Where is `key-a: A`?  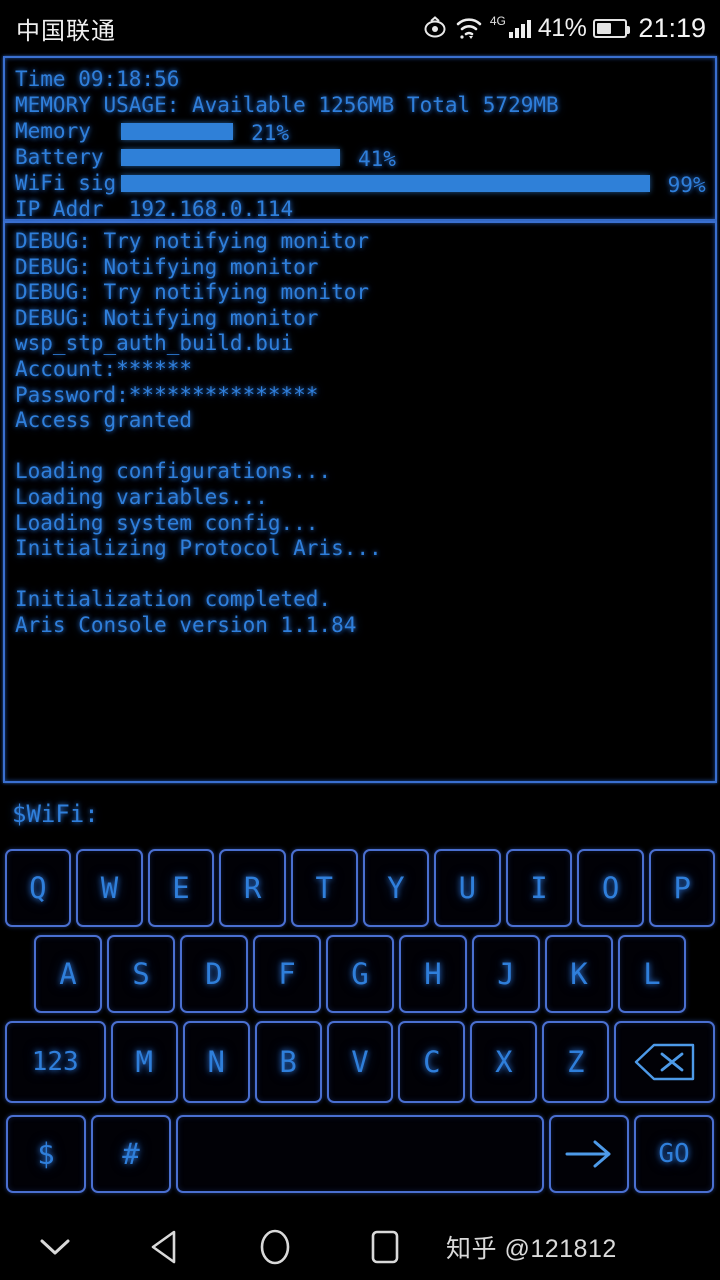 key-a: A is located at coordinates (68, 974).